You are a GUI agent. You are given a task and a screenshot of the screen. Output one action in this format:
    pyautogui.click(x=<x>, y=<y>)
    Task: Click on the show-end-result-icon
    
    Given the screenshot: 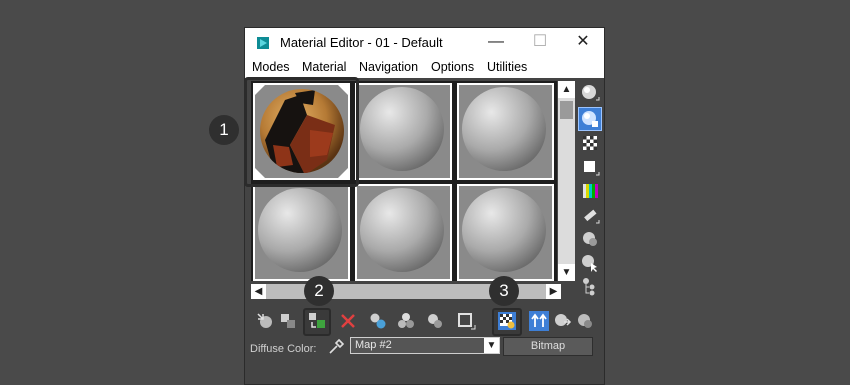 What is the action you would take?
    pyautogui.click(x=507, y=321)
    